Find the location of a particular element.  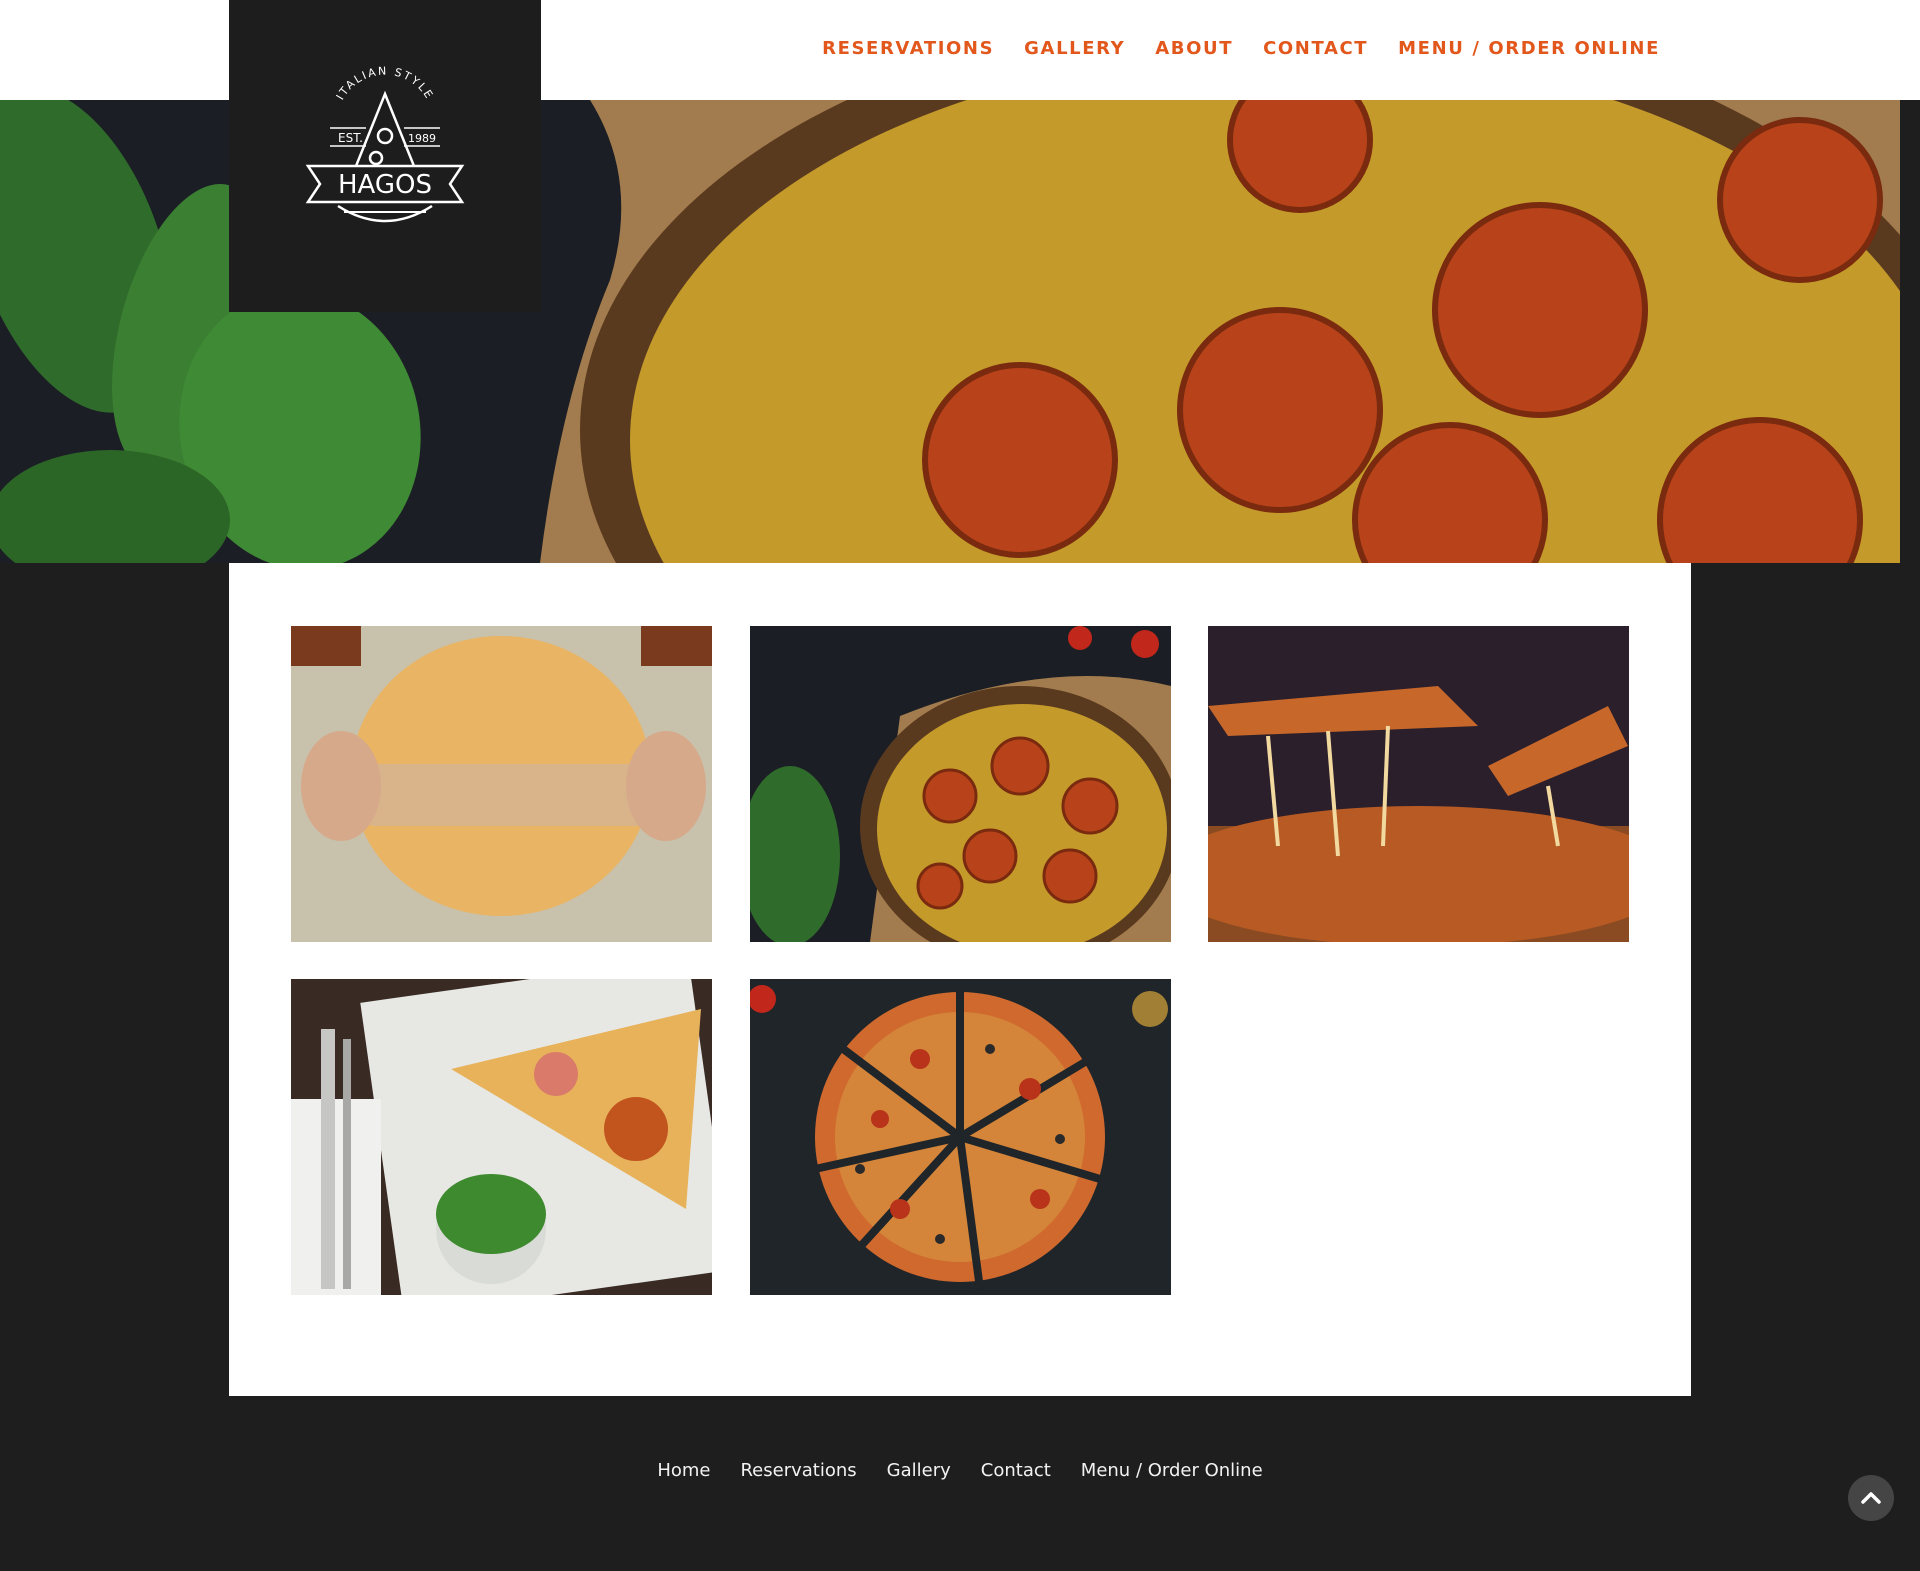

footer-nav-menu-order-online: Menu / Order Online is located at coordinates (1172, 1470).